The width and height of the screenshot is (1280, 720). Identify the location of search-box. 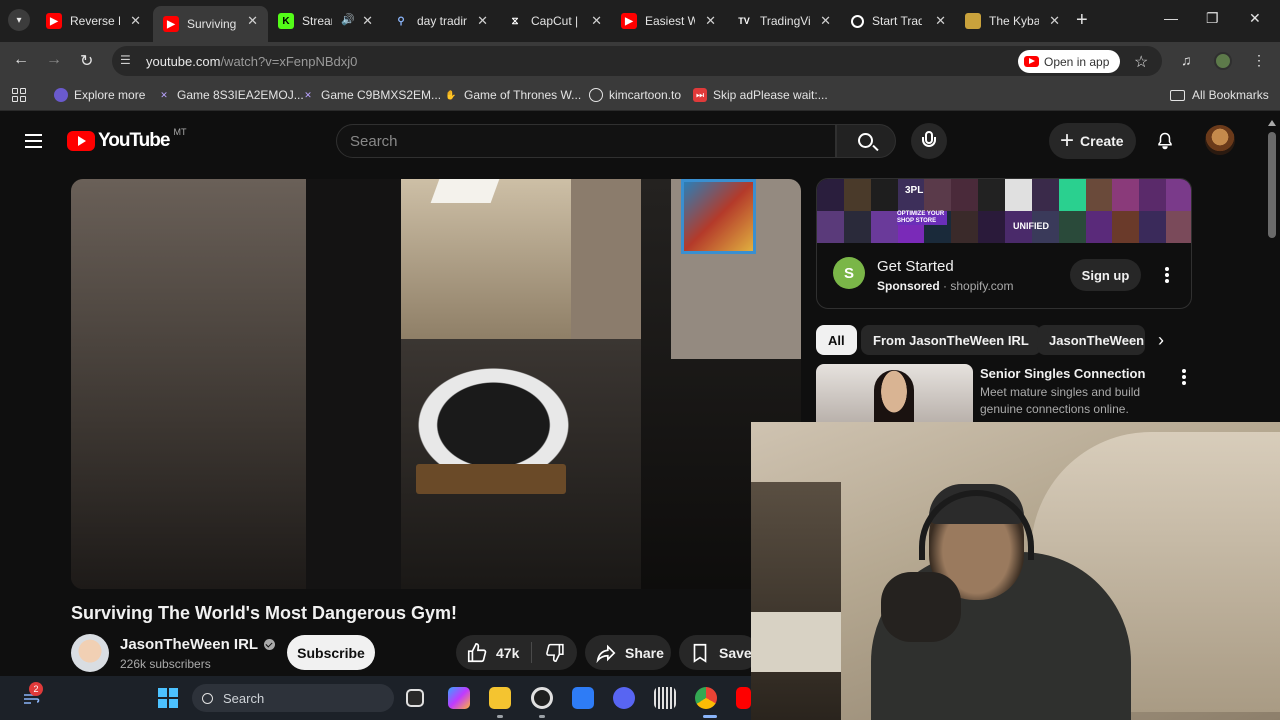
(586, 141).